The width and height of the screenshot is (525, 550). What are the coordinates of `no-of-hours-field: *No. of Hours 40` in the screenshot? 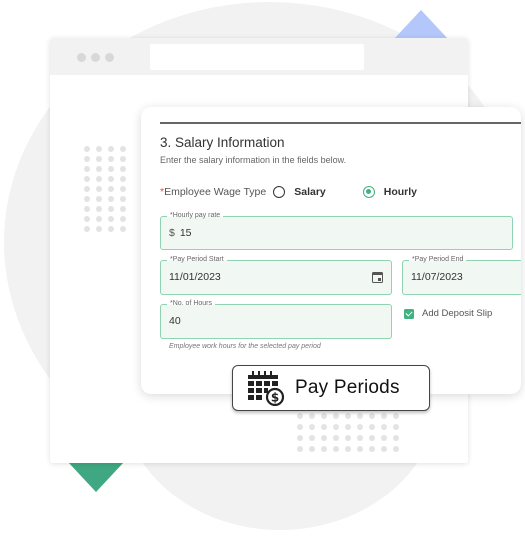 It's located at (276, 319).